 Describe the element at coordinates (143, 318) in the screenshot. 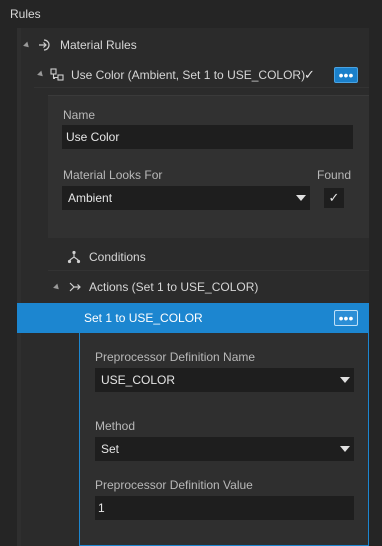

I see `tree-item-label: Set 1 to USE_COLOR` at that location.